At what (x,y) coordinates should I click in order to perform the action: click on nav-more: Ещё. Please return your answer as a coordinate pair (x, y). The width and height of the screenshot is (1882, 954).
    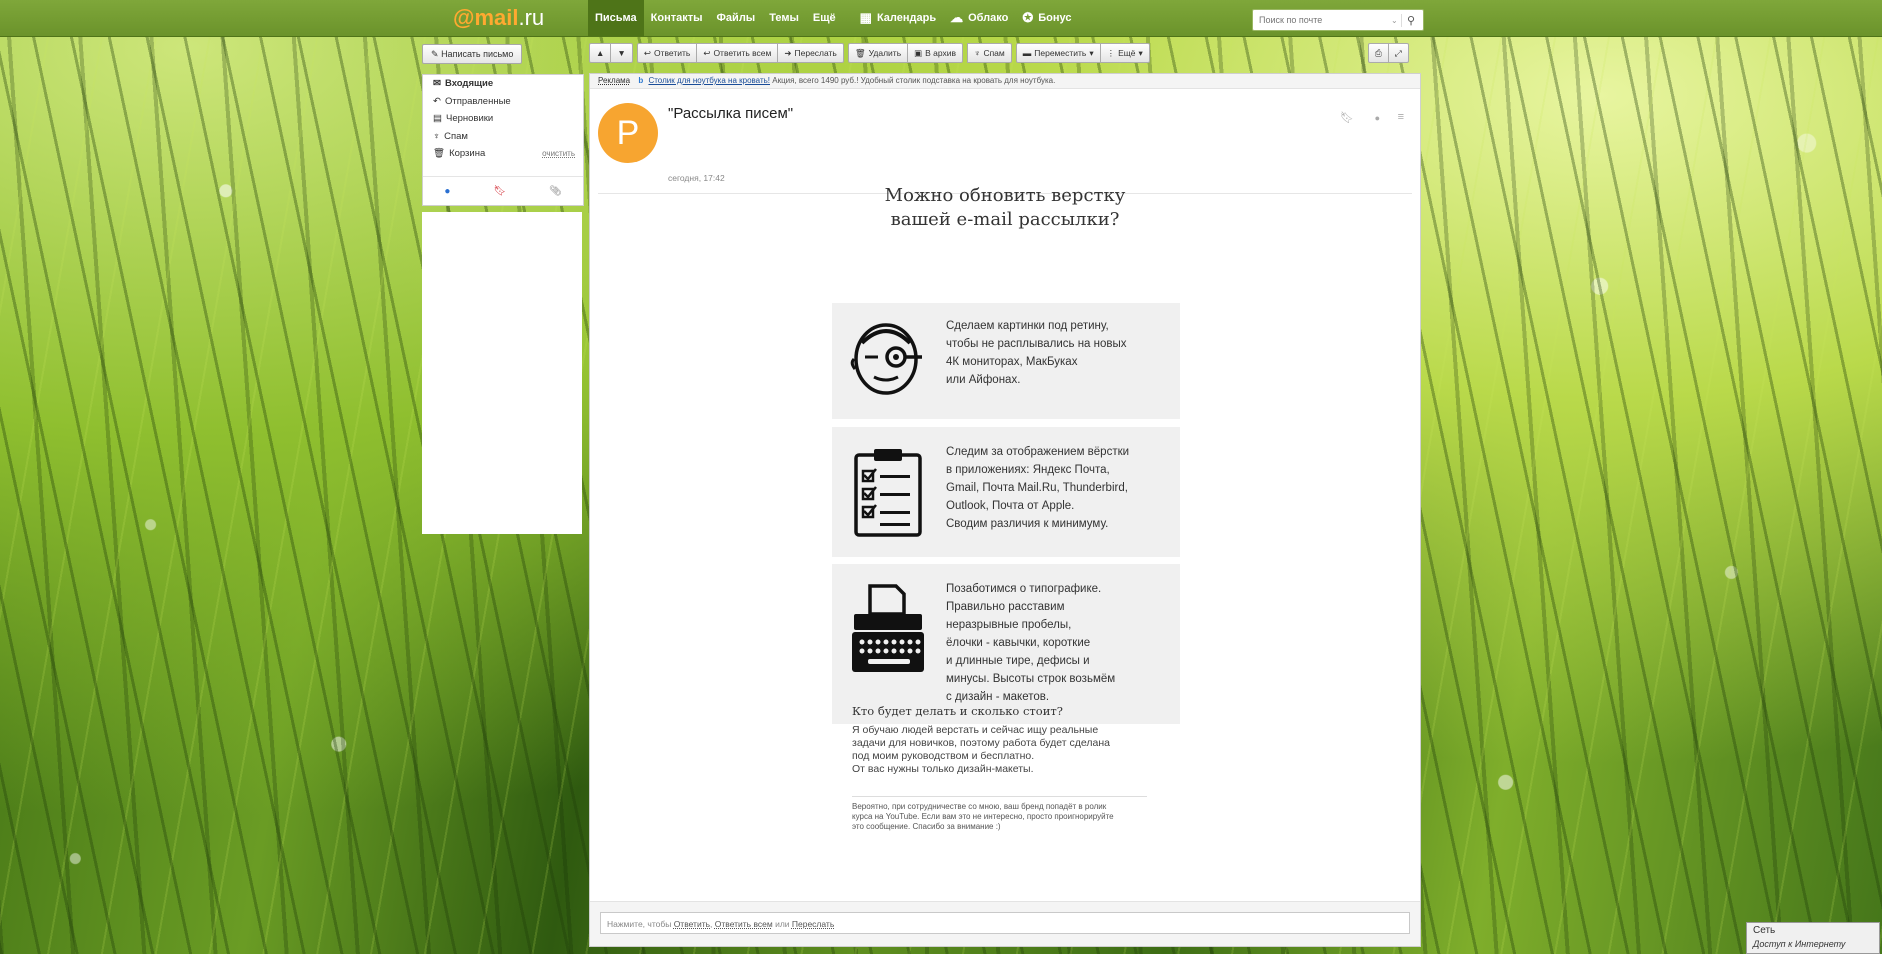
    Looking at the image, I should click on (824, 18).